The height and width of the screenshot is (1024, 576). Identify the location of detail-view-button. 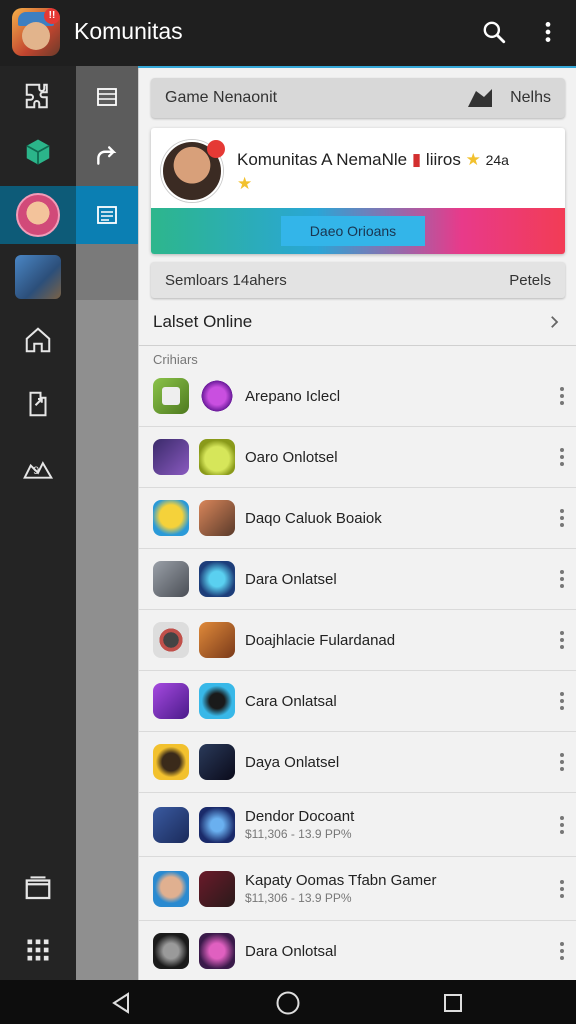
(107, 215).